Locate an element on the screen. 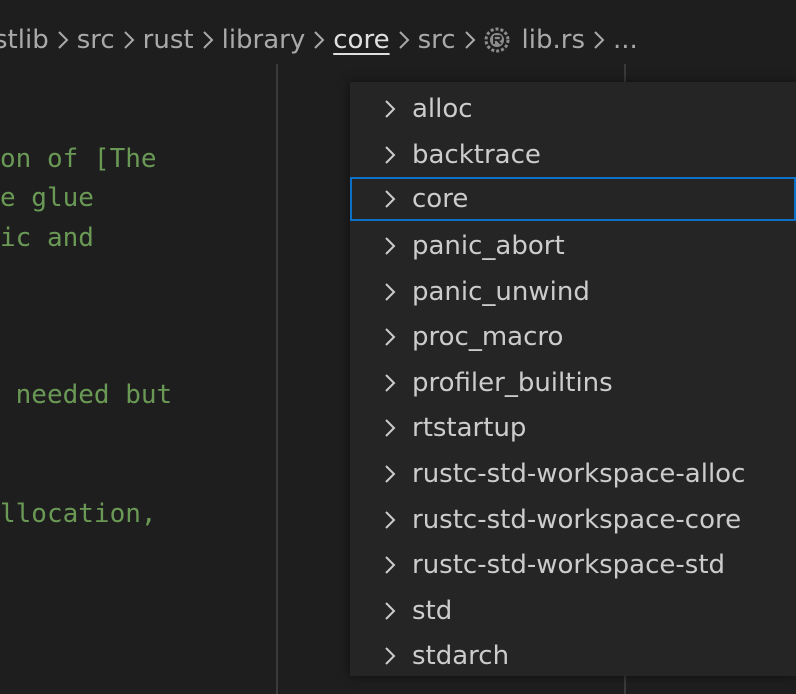 The width and height of the screenshot is (796, 694). dropdown-item-core: core is located at coordinates (573, 199).